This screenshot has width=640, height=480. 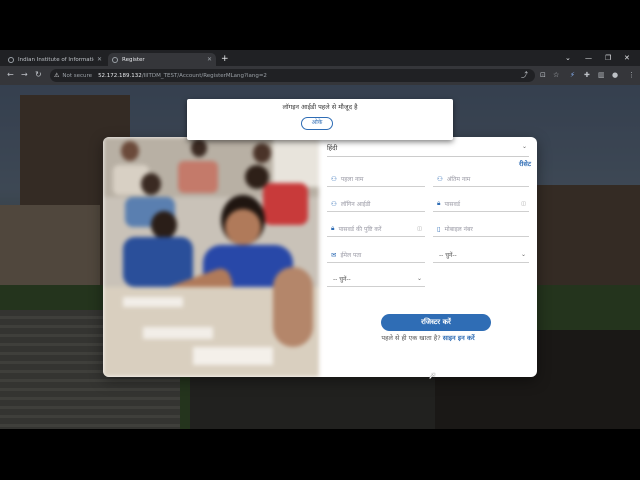 I want to click on sign-in-link: साइन इन करें, so click(x=459, y=338).